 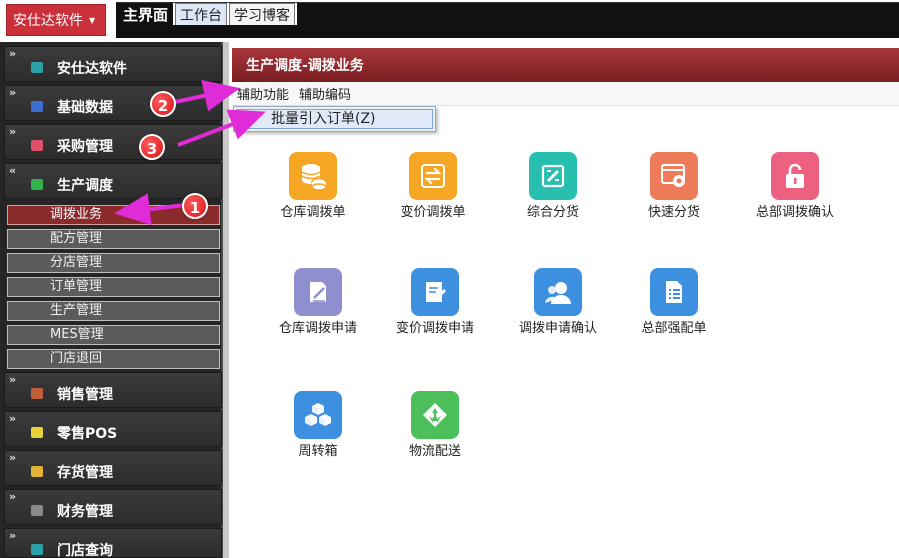 I want to click on form-pen-icon, so click(x=435, y=292).